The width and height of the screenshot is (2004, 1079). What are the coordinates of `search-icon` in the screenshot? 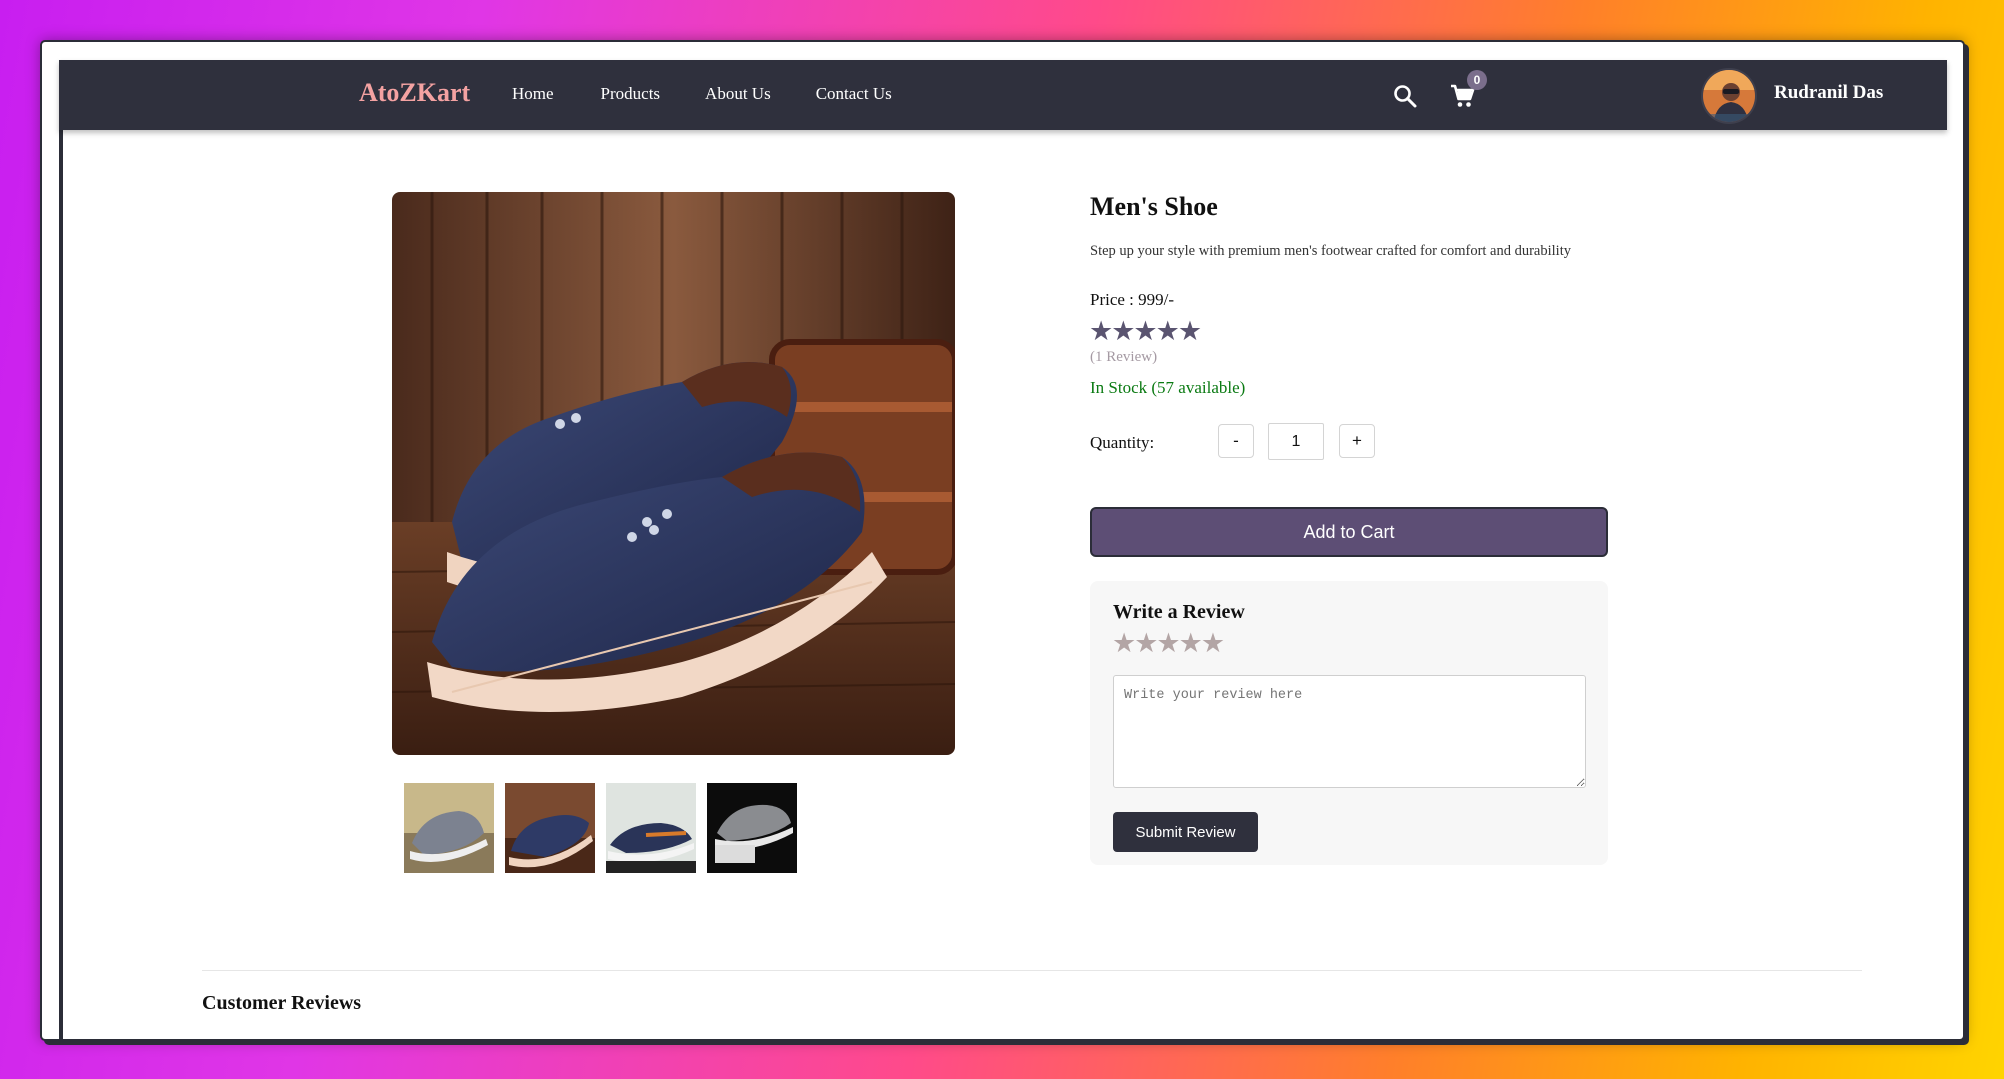 It's located at (1405, 96).